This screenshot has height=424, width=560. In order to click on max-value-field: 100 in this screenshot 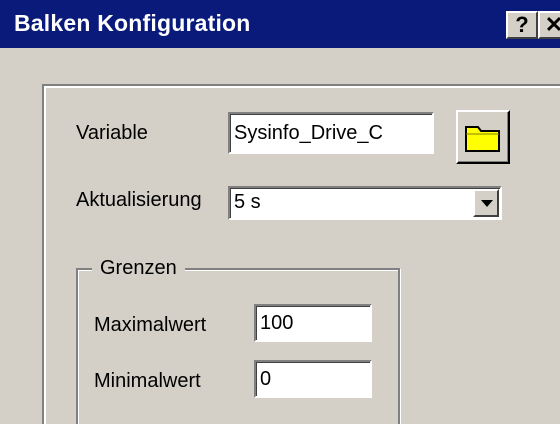, I will do `click(313, 323)`.